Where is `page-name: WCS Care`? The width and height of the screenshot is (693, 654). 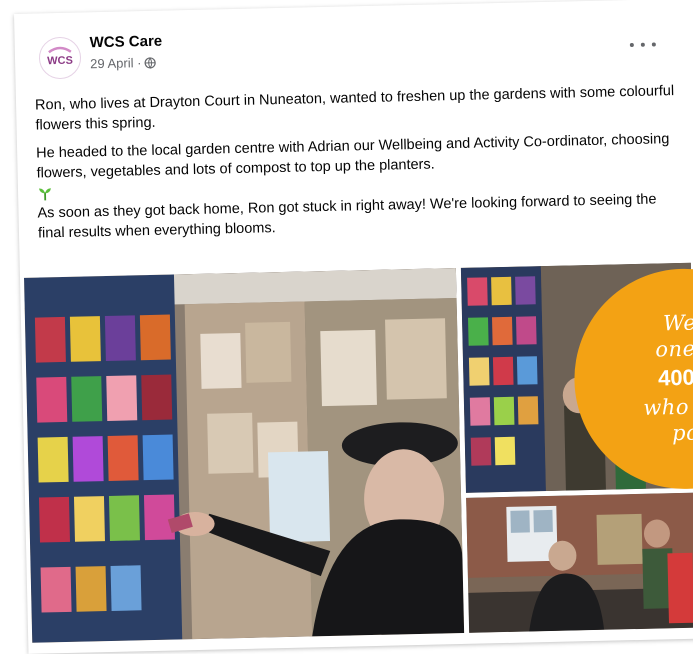 page-name: WCS Care is located at coordinates (125, 42).